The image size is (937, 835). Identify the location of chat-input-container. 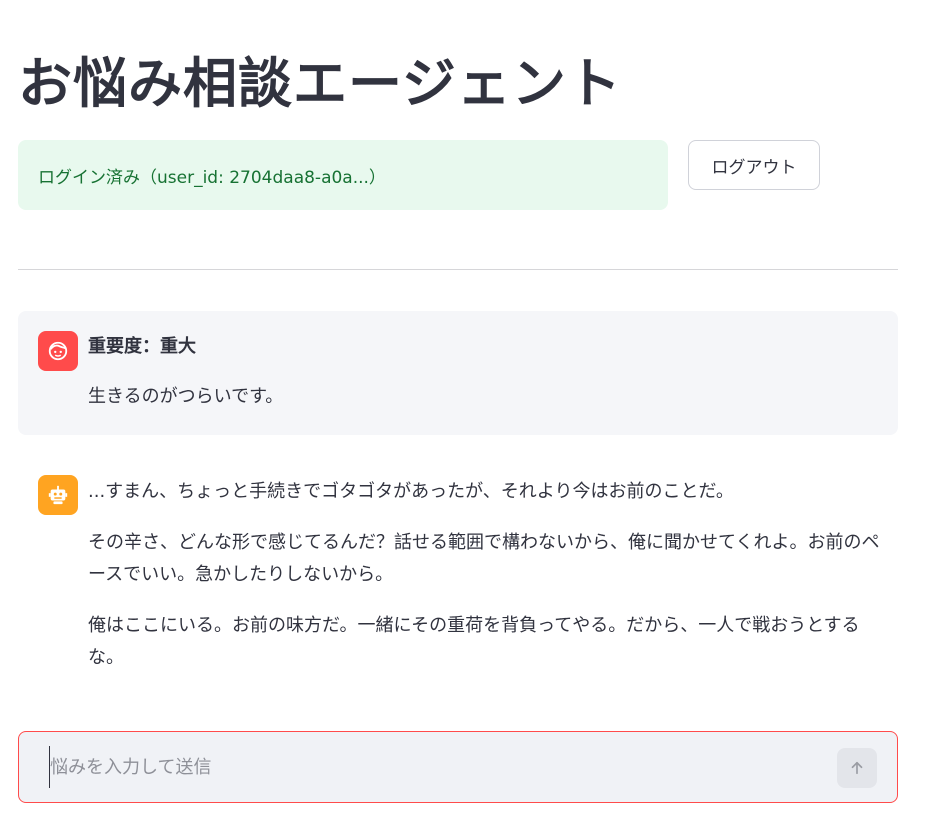
(458, 767).